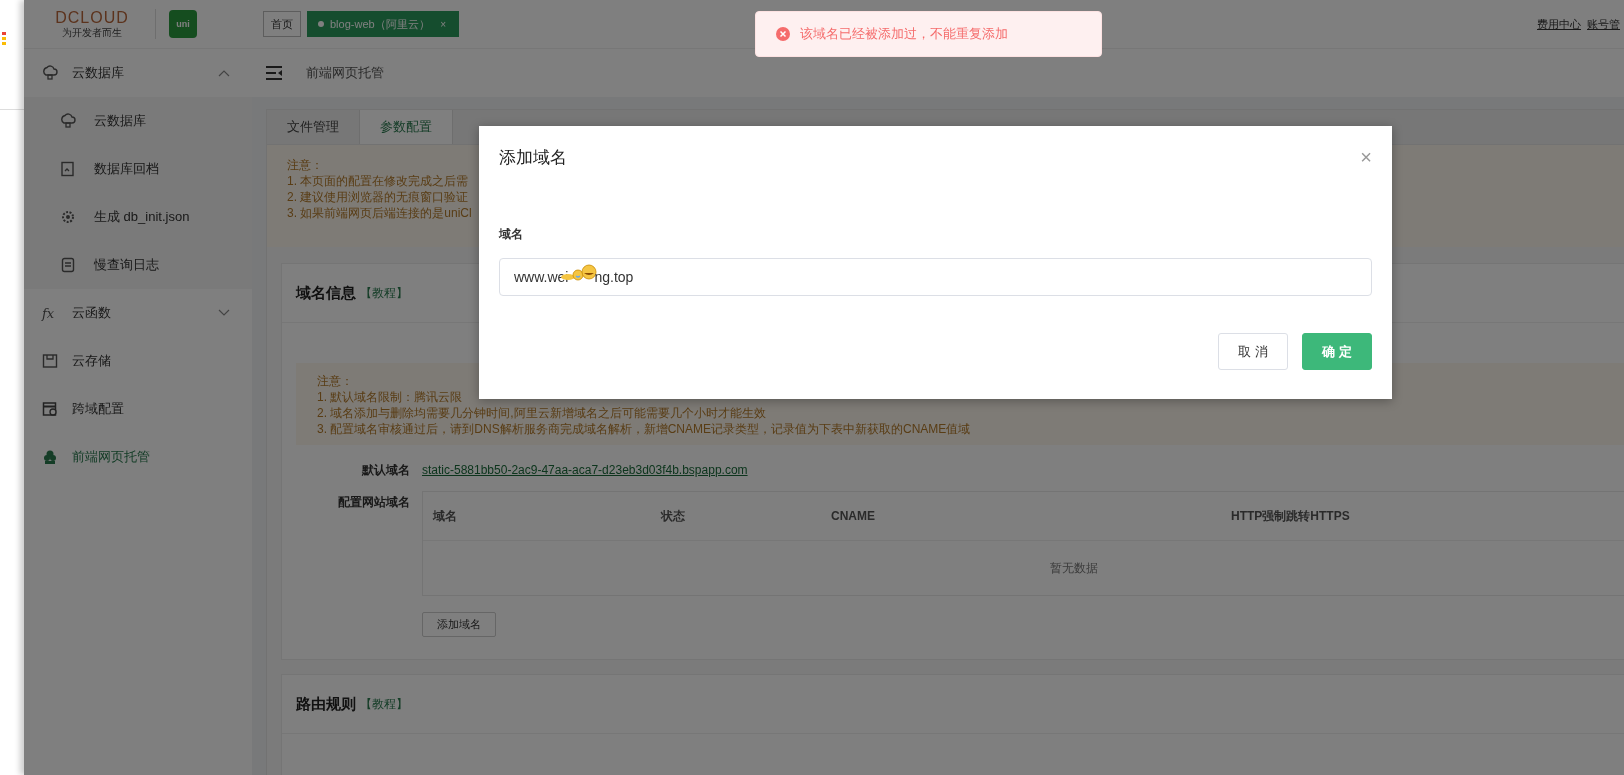  What do you see at coordinates (274, 73) in the screenshot?
I see `menu-icon` at bounding box center [274, 73].